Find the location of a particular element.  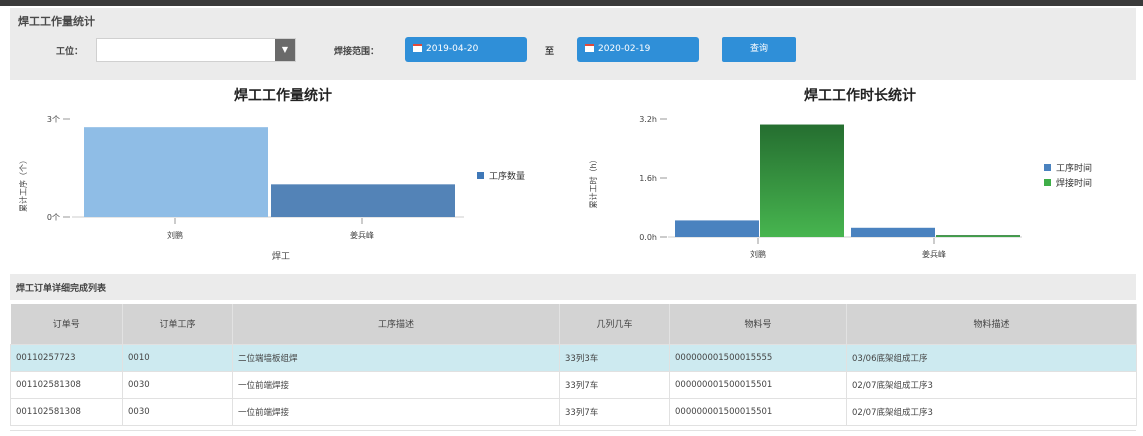

chart-title: 焊工工作量统计 is located at coordinates (283, 95).